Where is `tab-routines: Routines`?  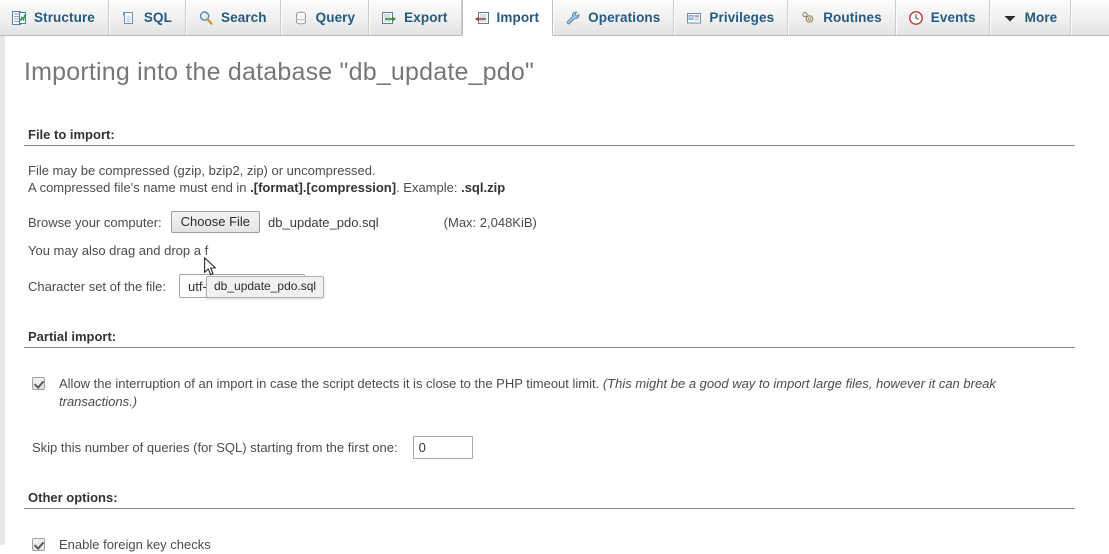 tab-routines: Routines is located at coordinates (842, 17).